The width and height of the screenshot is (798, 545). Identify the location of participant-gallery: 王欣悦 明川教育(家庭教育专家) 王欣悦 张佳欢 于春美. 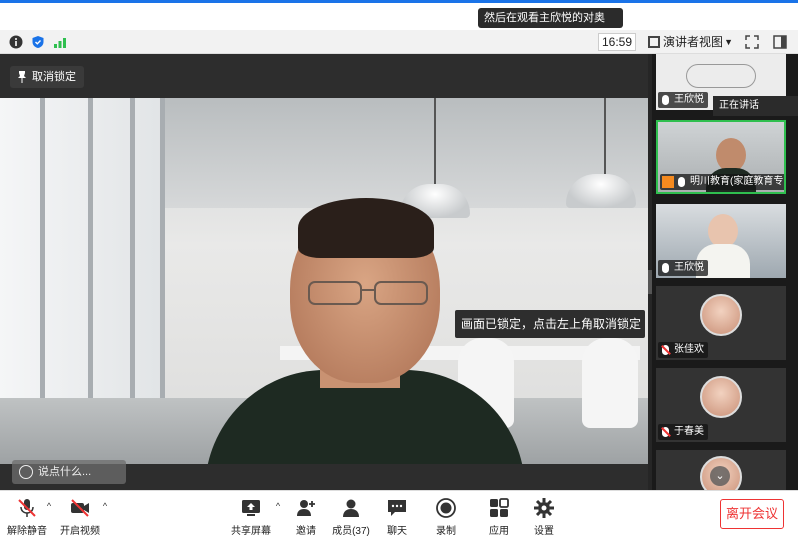
(725, 272).